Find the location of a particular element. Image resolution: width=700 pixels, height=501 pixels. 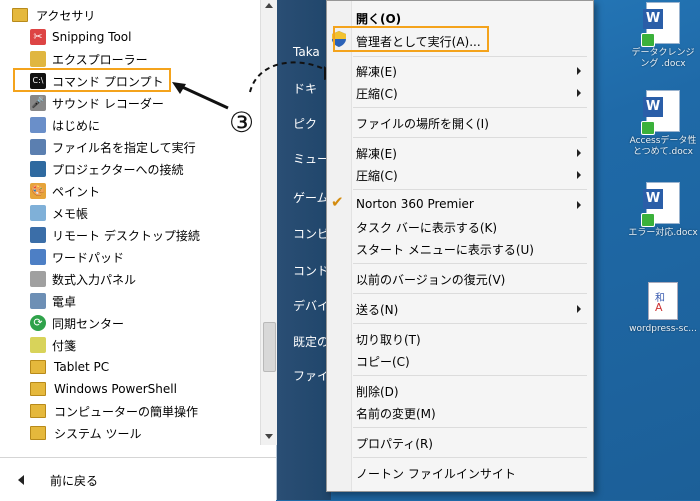

folder-tablet-pc: Tablet PC is located at coordinates (69, 367).